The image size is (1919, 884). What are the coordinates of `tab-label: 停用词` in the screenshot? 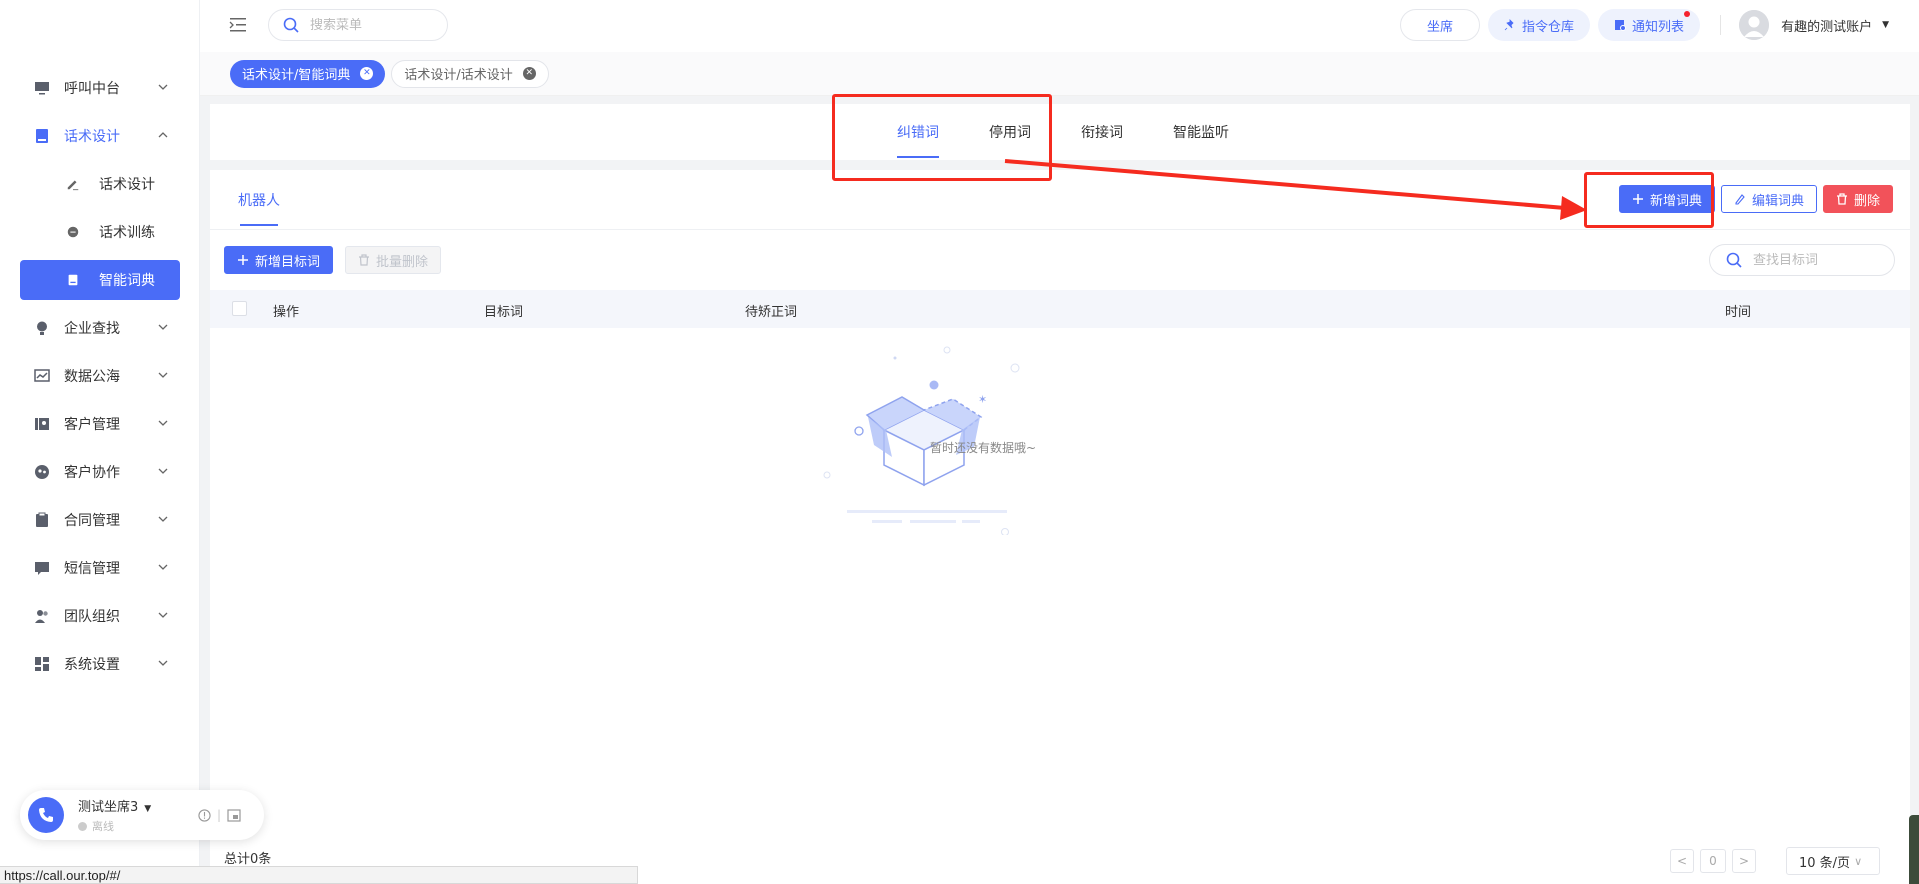 It's located at (1010, 133).